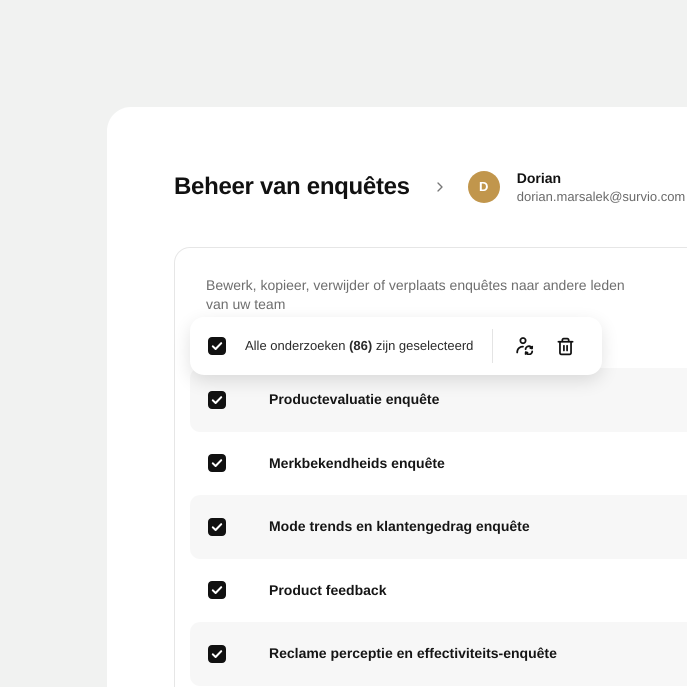 This screenshot has width=687, height=687. I want to click on panel-description: Bewerk, kopieer, verwijder of verplaats enquêtes naar andere leden van uw team, so click(416, 295).